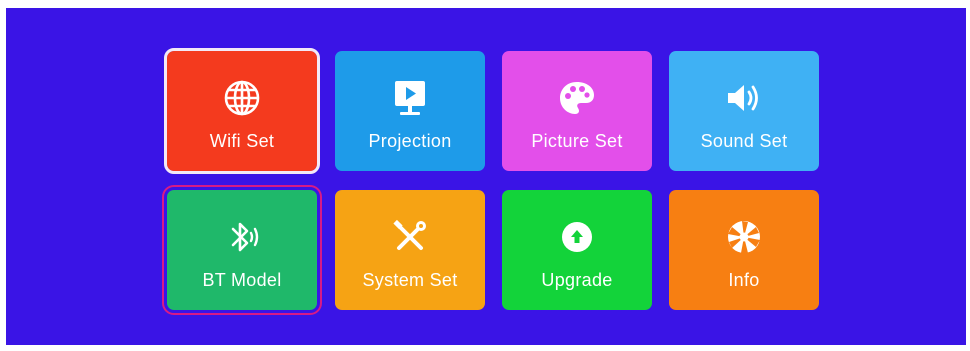 This screenshot has height=351, width=970. I want to click on speaker-icon, so click(744, 98).